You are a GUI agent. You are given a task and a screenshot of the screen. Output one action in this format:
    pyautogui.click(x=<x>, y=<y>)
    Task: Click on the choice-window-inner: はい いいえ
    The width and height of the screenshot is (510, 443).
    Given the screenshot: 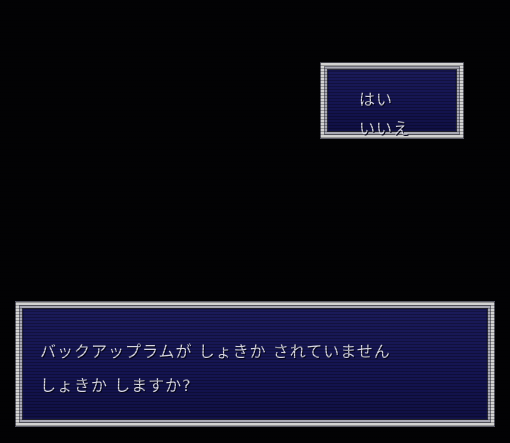 What is the action you would take?
    pyautogui.click(x=392, y=104)
    